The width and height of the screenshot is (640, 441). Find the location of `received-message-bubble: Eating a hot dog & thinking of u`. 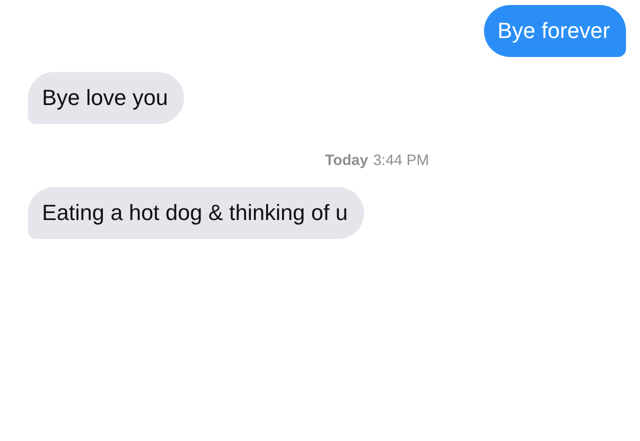

received-message-bubble: Eating a hot dog & thinking of u is located at coordinates (196, 213).